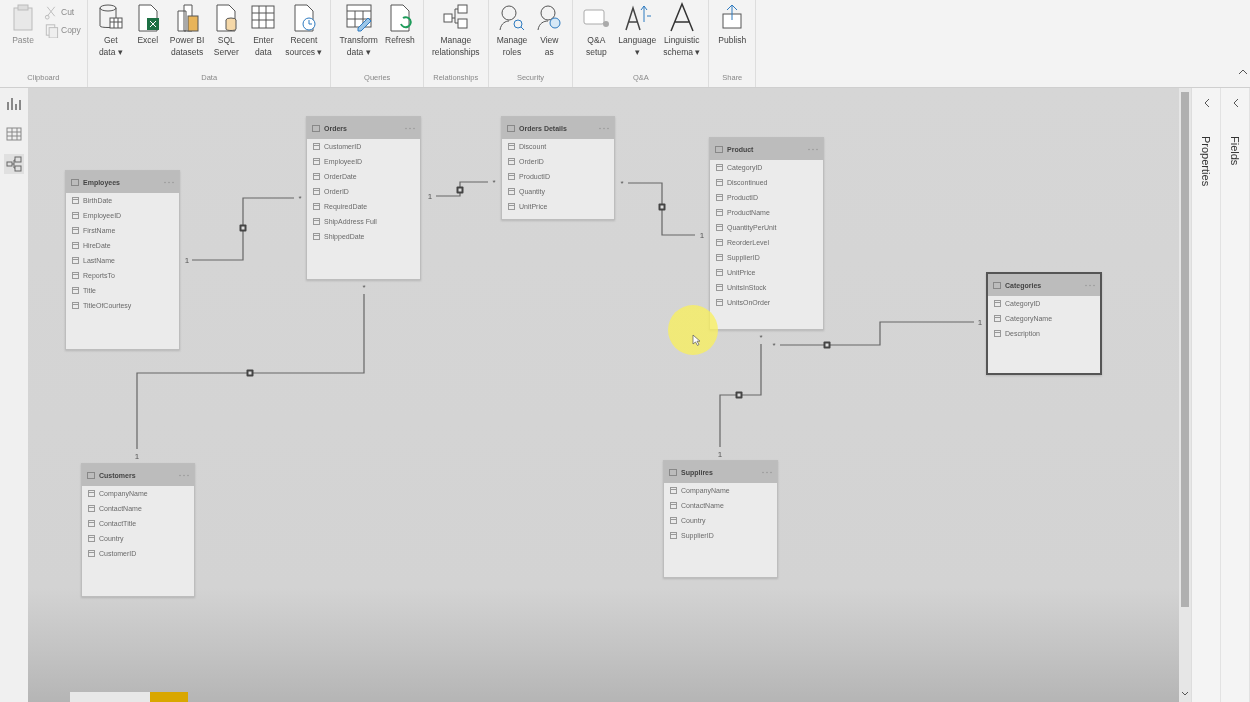 This screenshot has height=702, width=1250. I want to click on pane-title: Properties, so click(1206, 161).